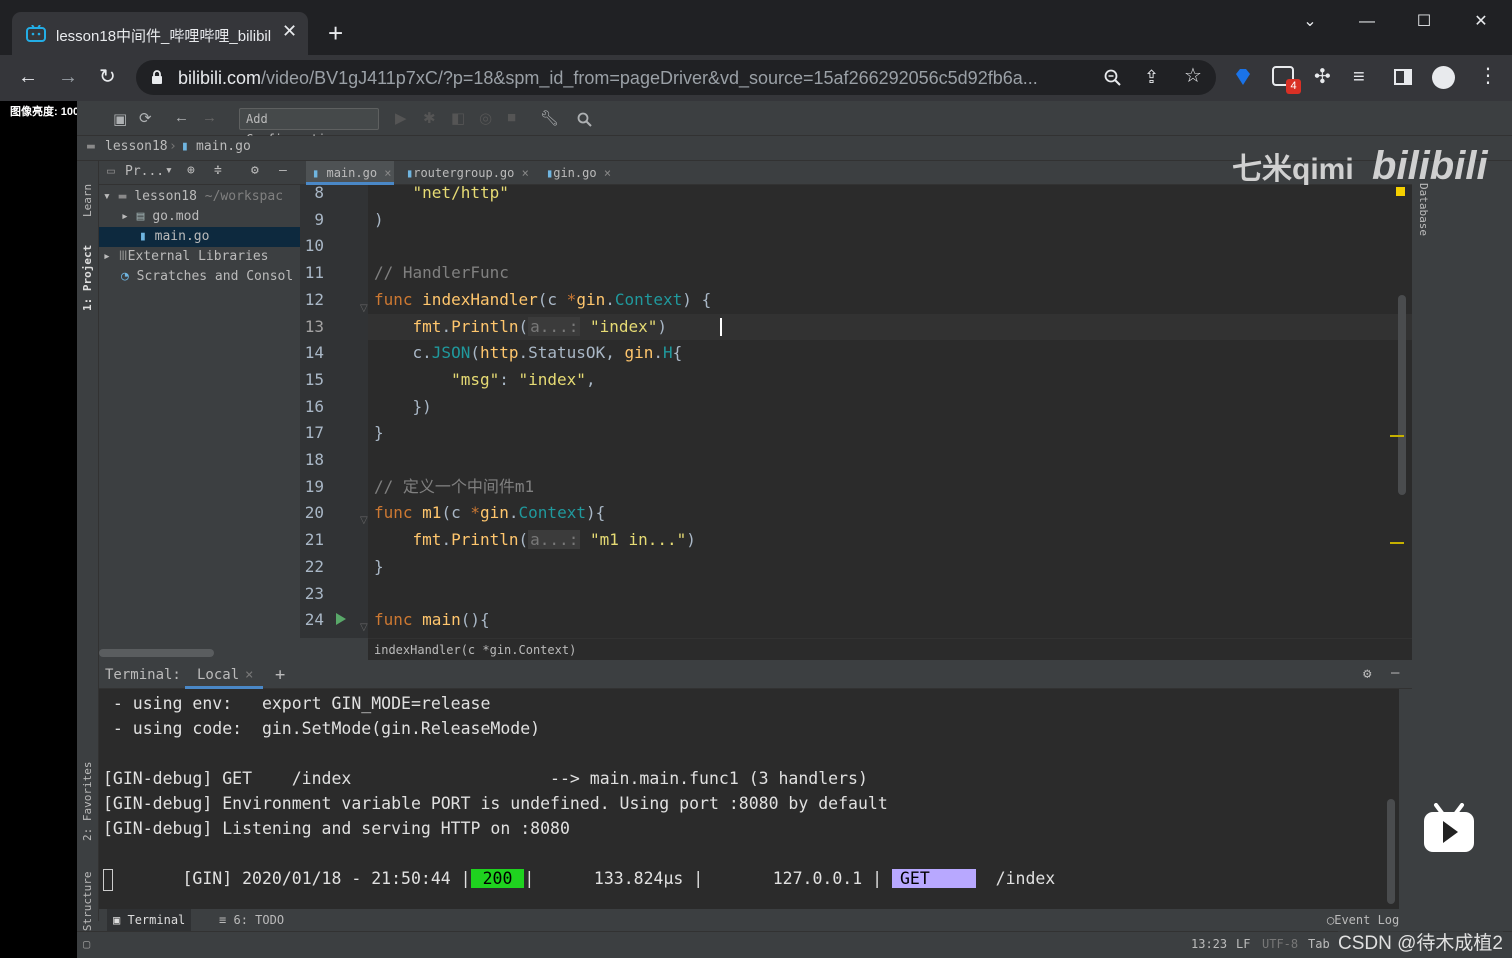 Image resolution: width=1512 pixels, height=958 pixels. What do you see at coordinates (890, 649) in the screenshot?
I see `editor-breadcrumb: indexHandler(c *gin.Context)` at bounding box center [890, 649].